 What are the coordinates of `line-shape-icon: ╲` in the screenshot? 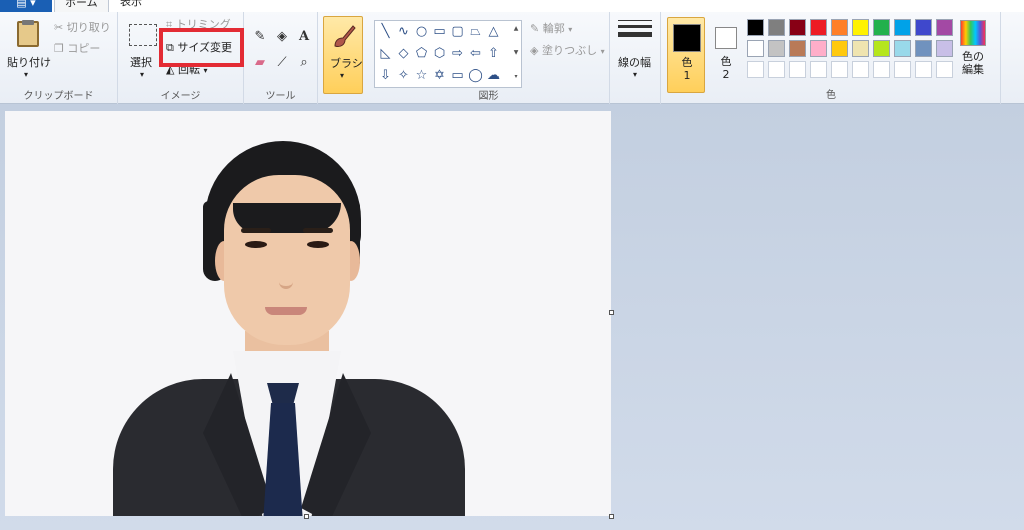 It's located at (385, 31).